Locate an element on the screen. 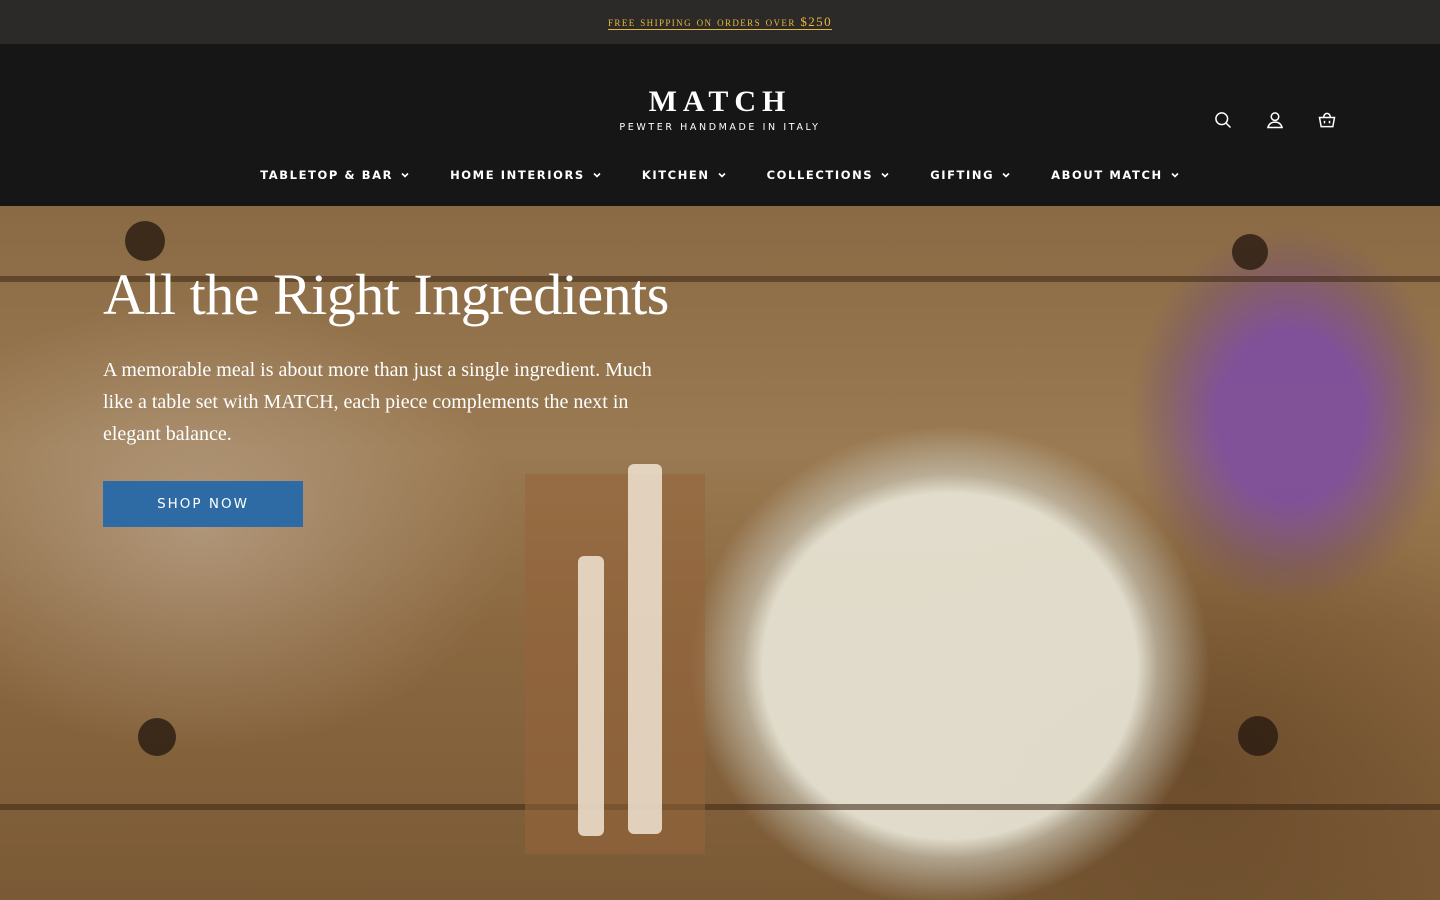 This screenshot has width=1440, height=900. account-button is located at coordinates (1275, 122).